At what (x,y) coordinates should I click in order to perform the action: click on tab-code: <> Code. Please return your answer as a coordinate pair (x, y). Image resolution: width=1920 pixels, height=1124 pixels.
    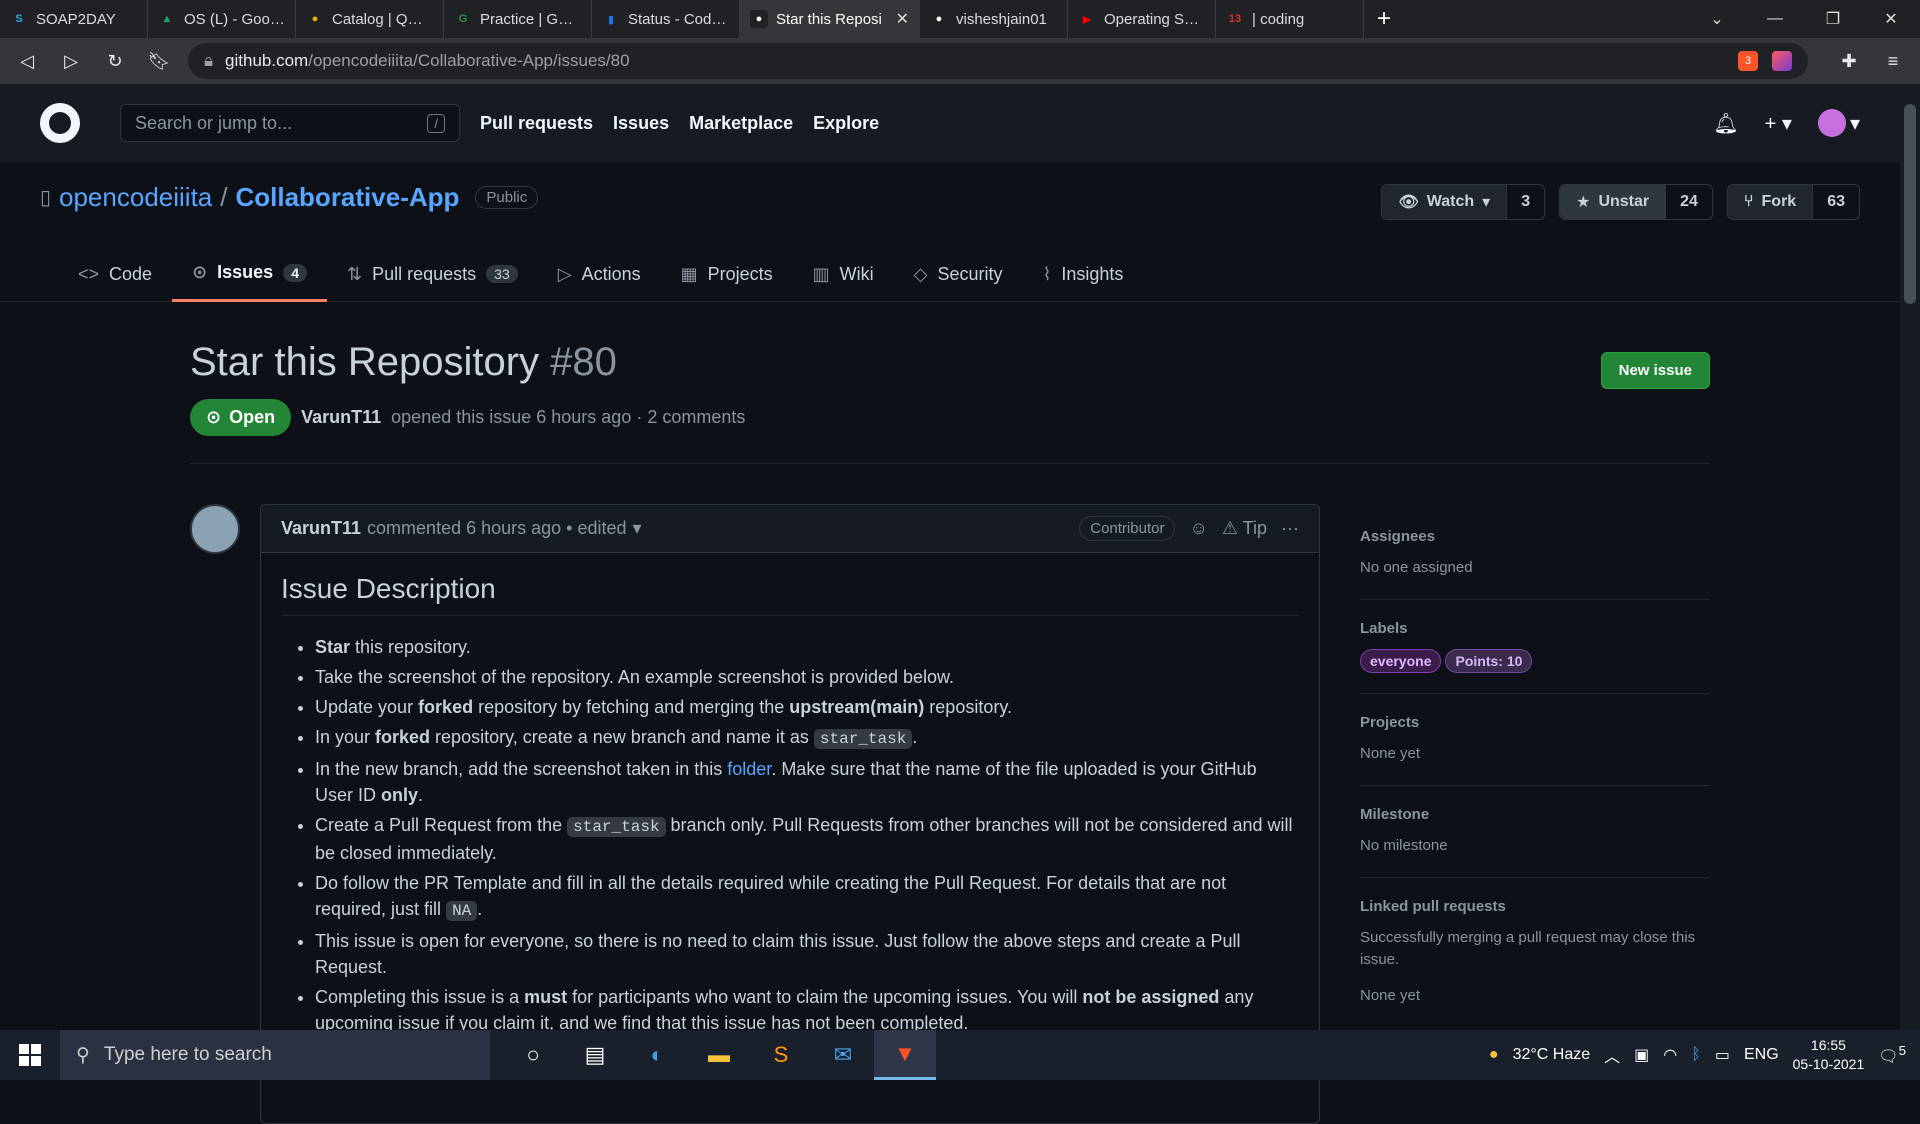
    Looking at the image, I should click on (115, 274).